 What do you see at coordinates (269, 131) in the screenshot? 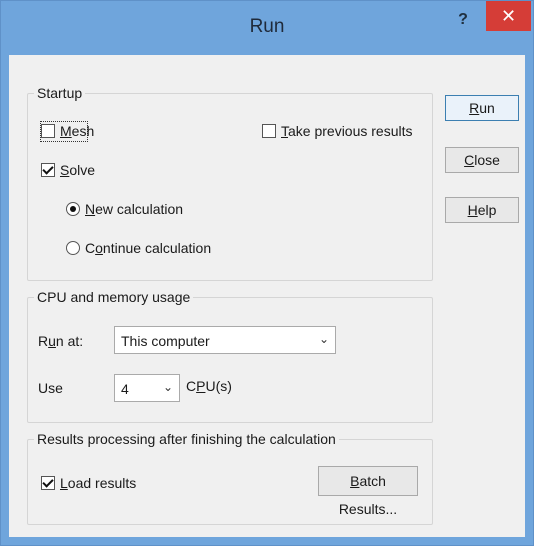
I see `take-previous-results-checkbox` at bounding box center [269, 131].